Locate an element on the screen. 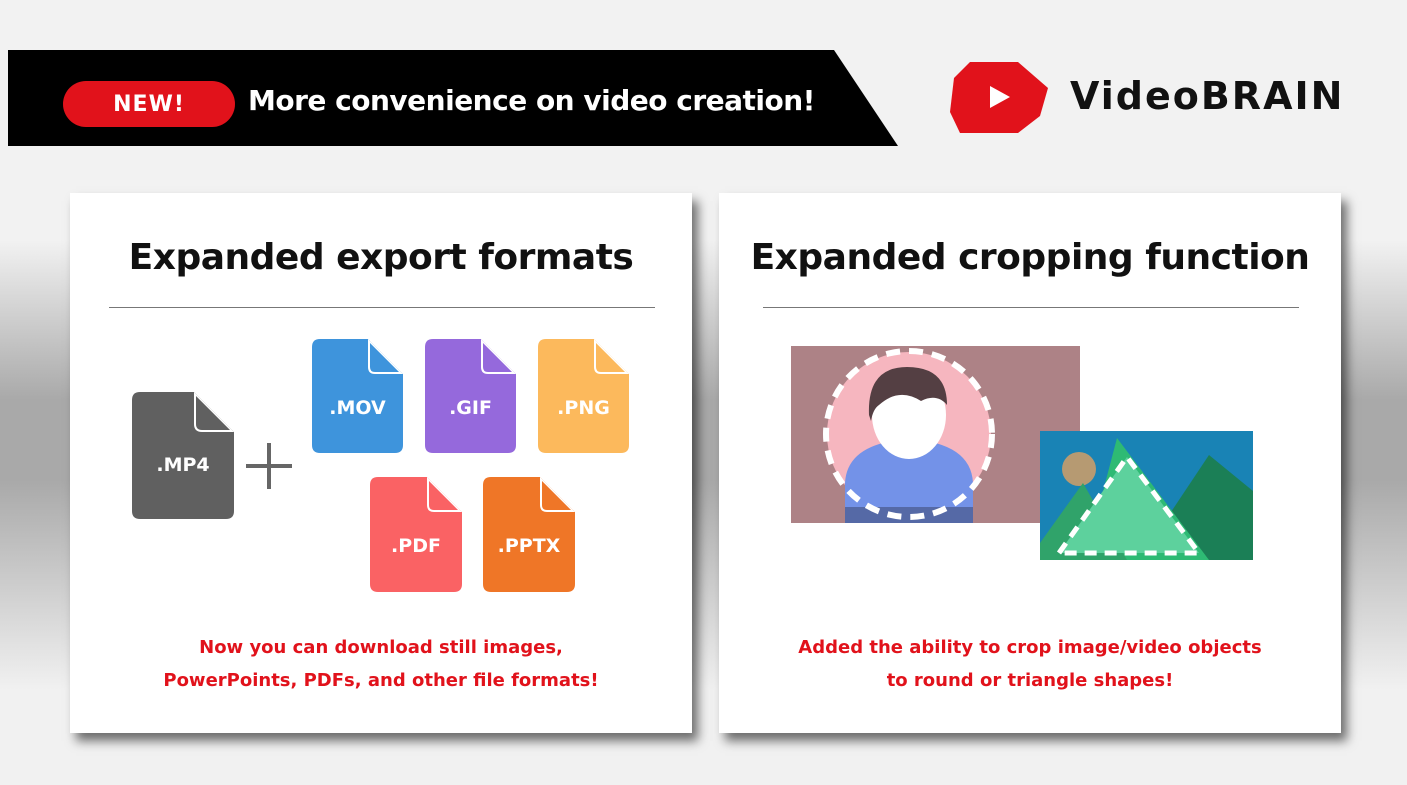 The image size is (1407, 785). file-label: .GIF is located at coordinates (470, 408).